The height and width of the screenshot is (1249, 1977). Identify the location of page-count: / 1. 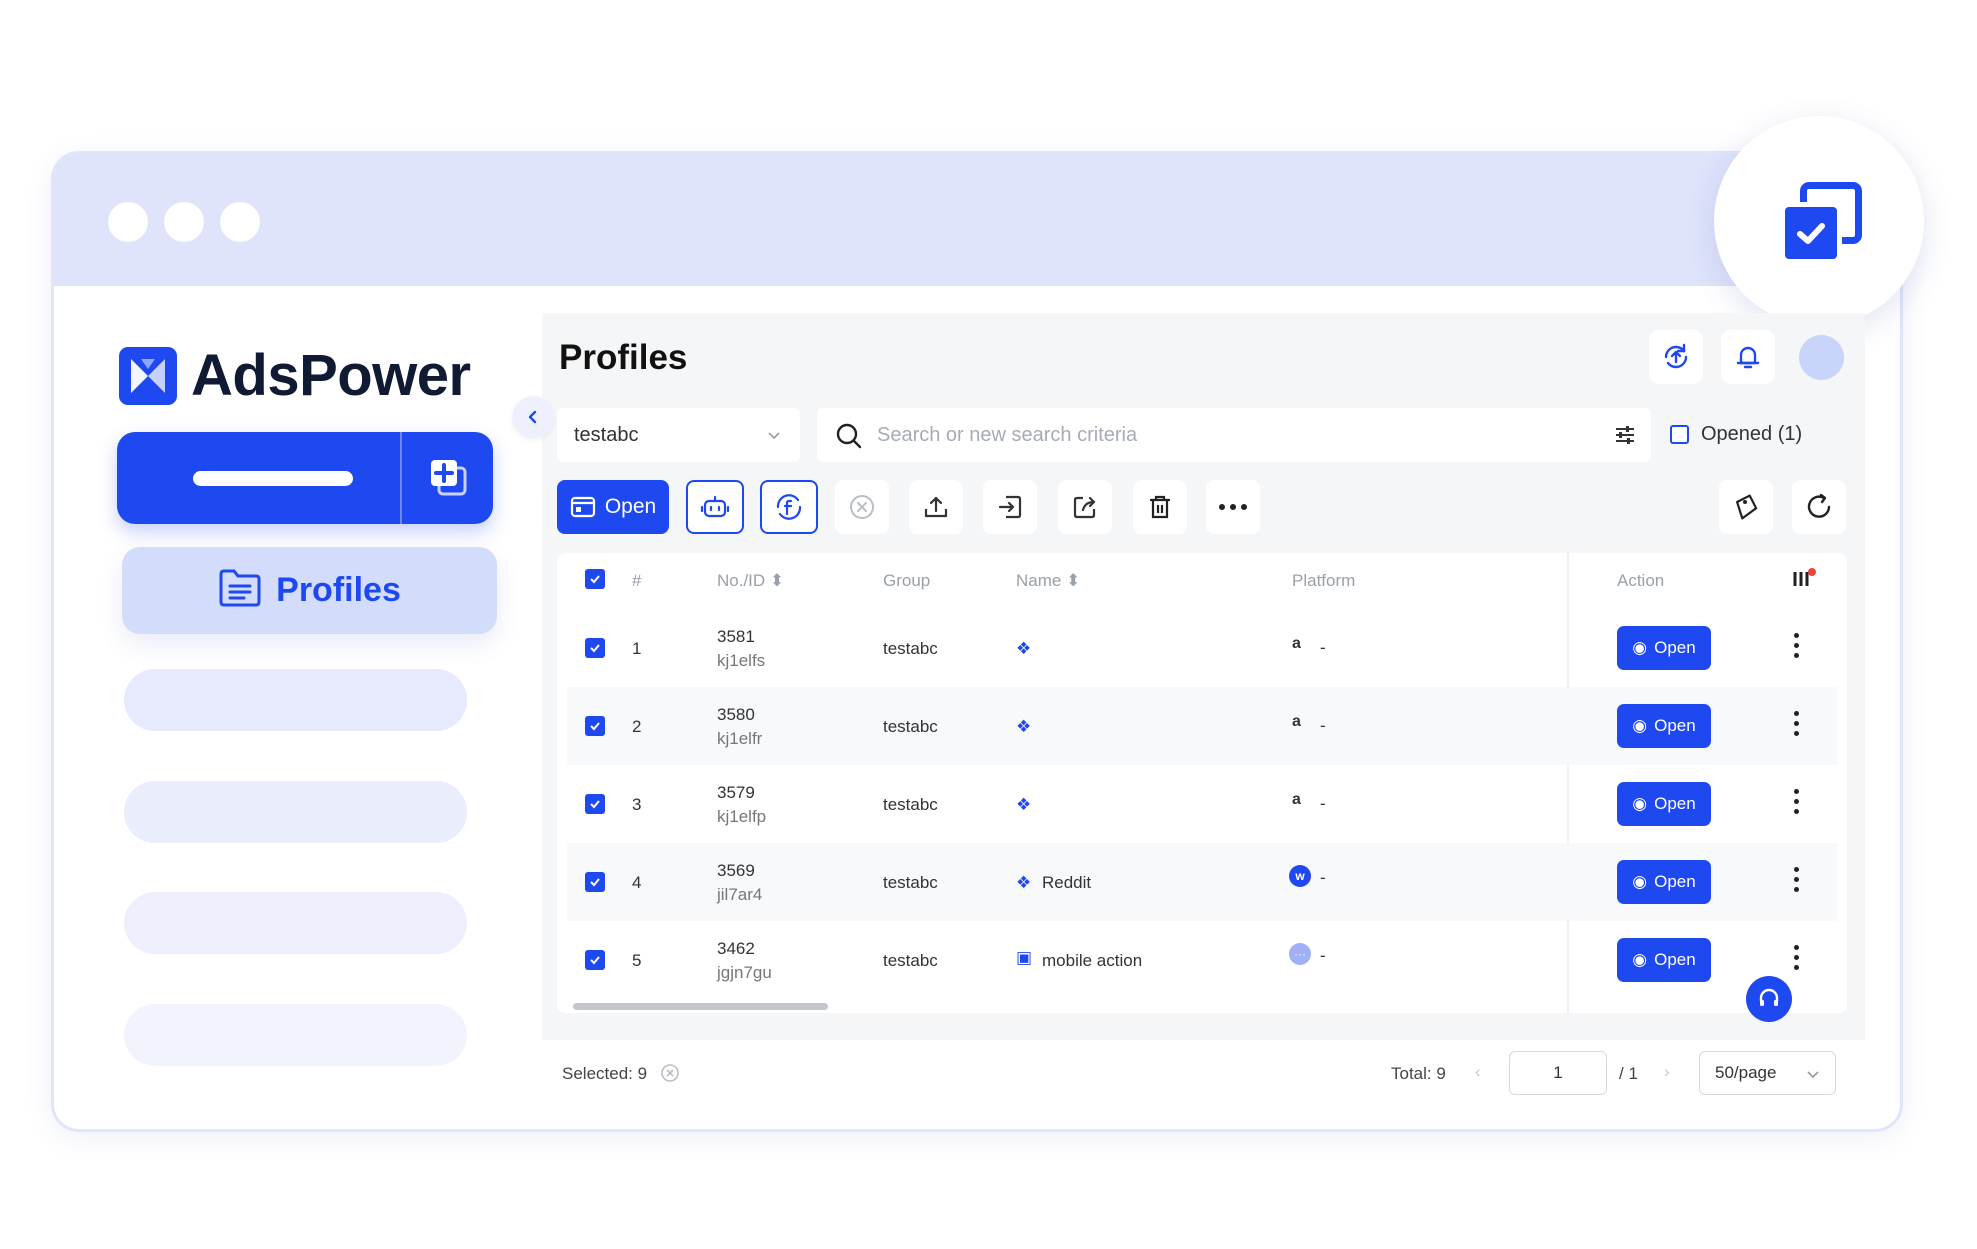
(1628, 1073).